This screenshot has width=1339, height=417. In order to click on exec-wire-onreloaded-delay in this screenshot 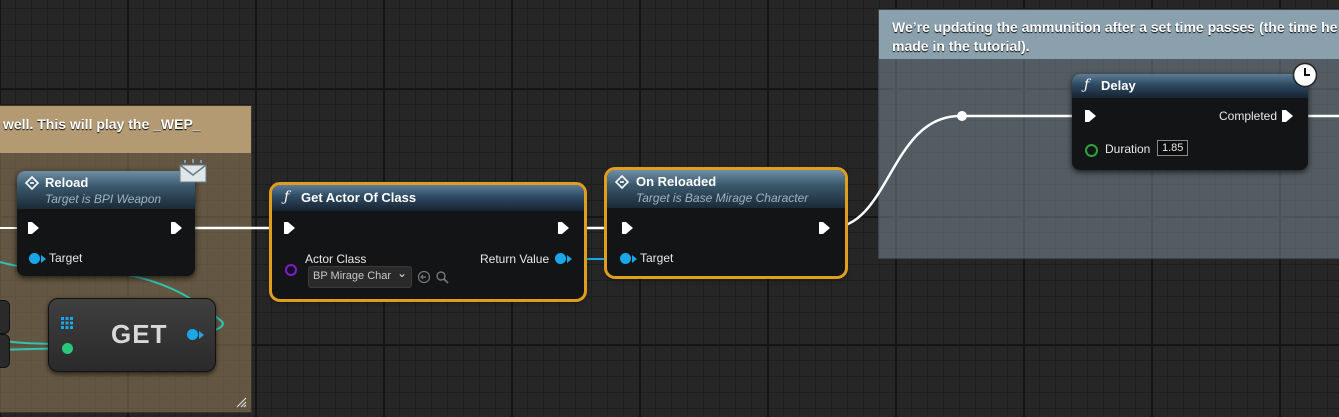, I will do `click(959, 172)`.